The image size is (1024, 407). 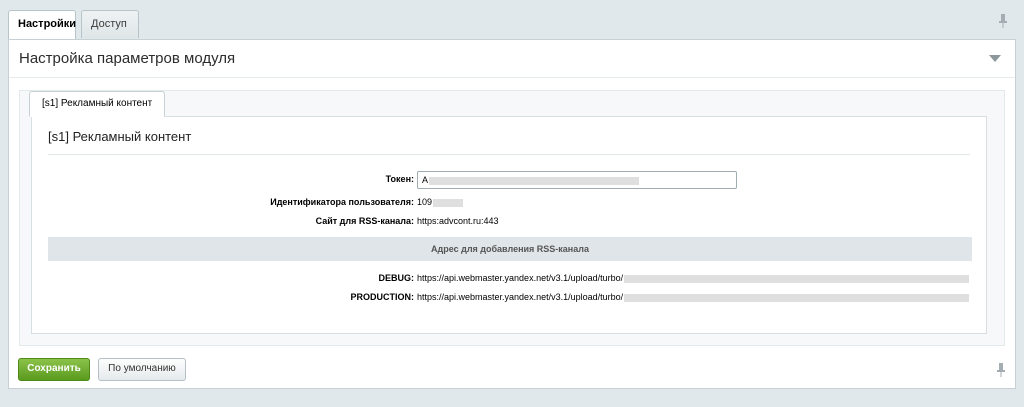 I want to click on user-id-text: 109, so click(x=425, y=202).